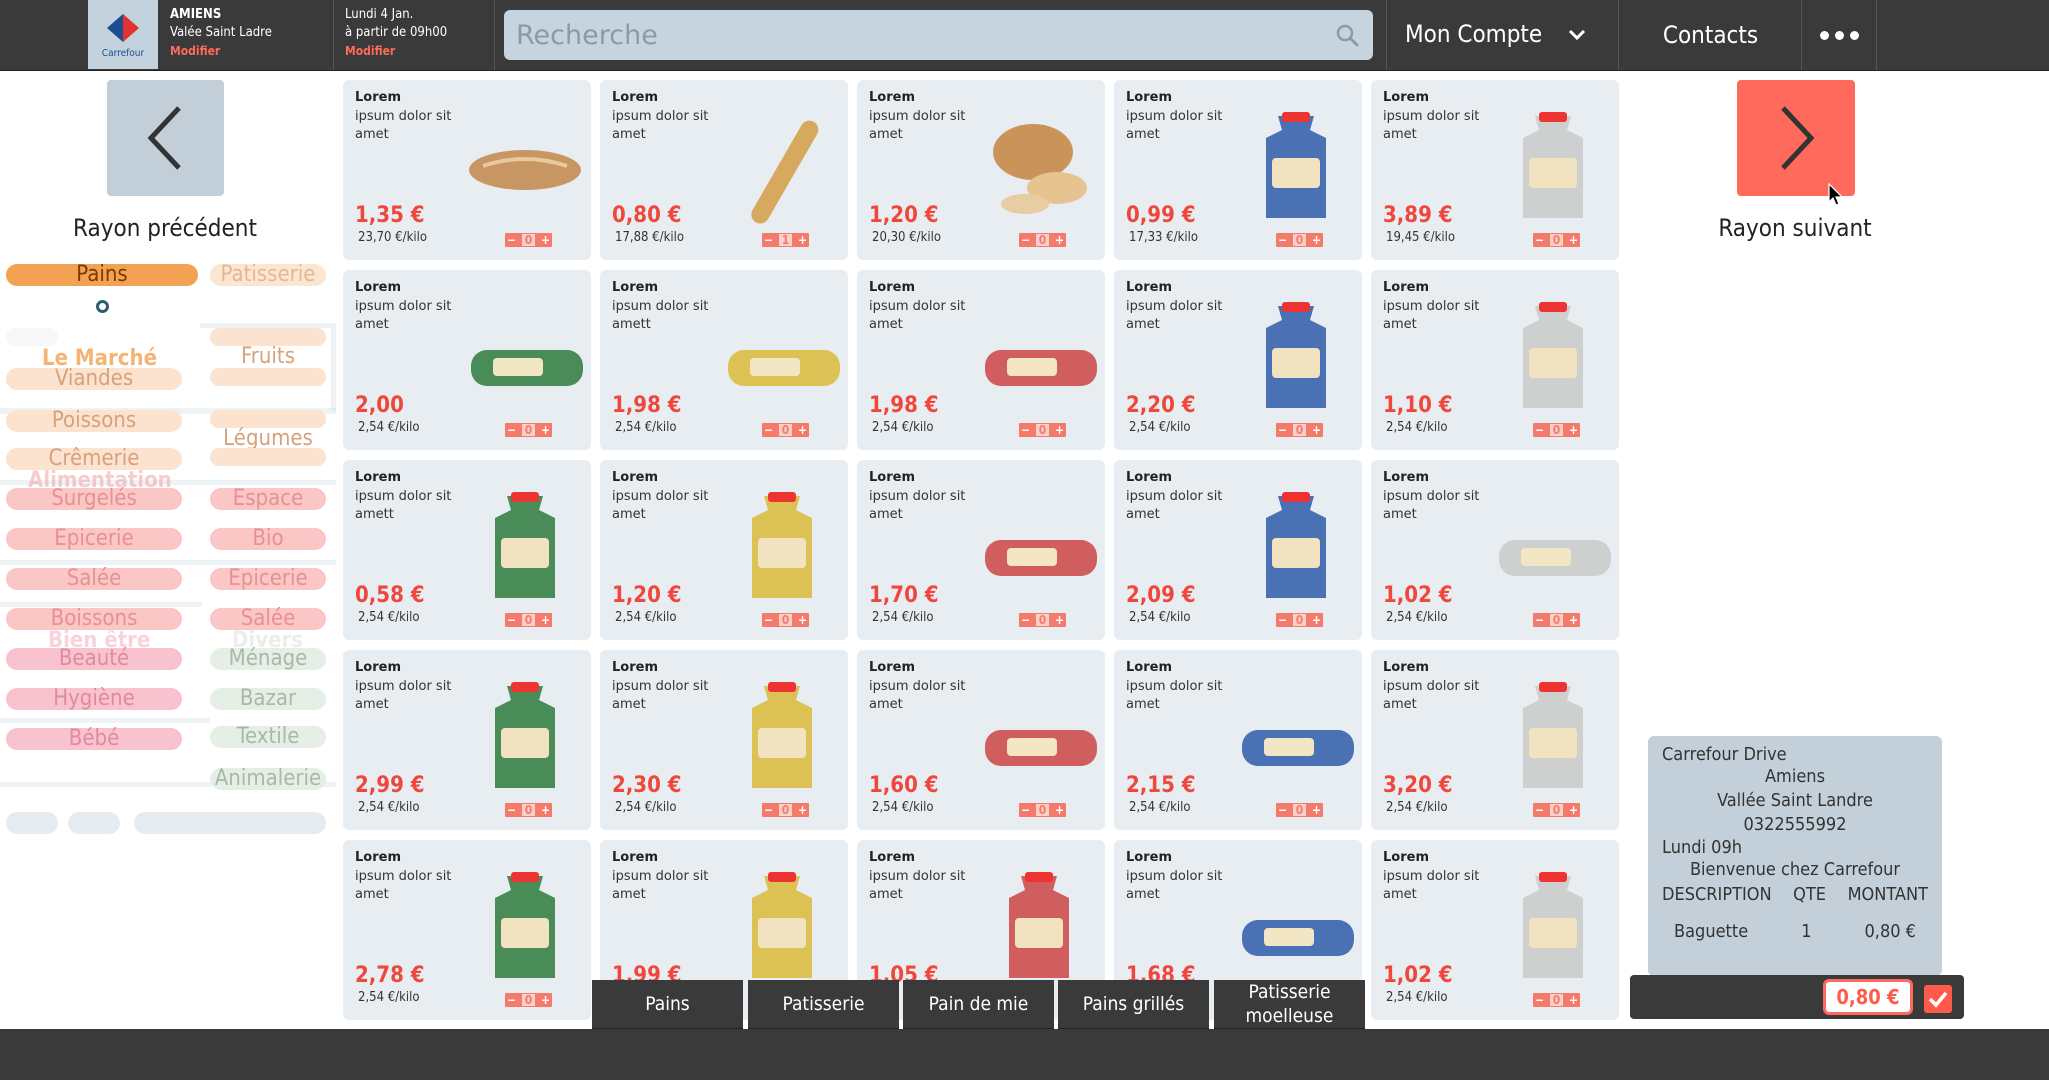 Image resolution: width=2049 pixels, height=1080 pixels. I want to click on search-input, so click(914, 35).